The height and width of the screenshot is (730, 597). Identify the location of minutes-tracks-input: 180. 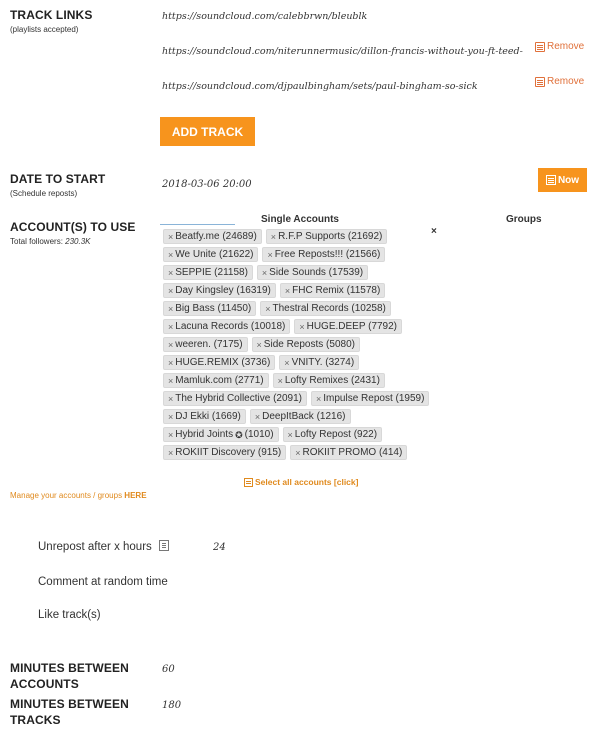
(171, 705).